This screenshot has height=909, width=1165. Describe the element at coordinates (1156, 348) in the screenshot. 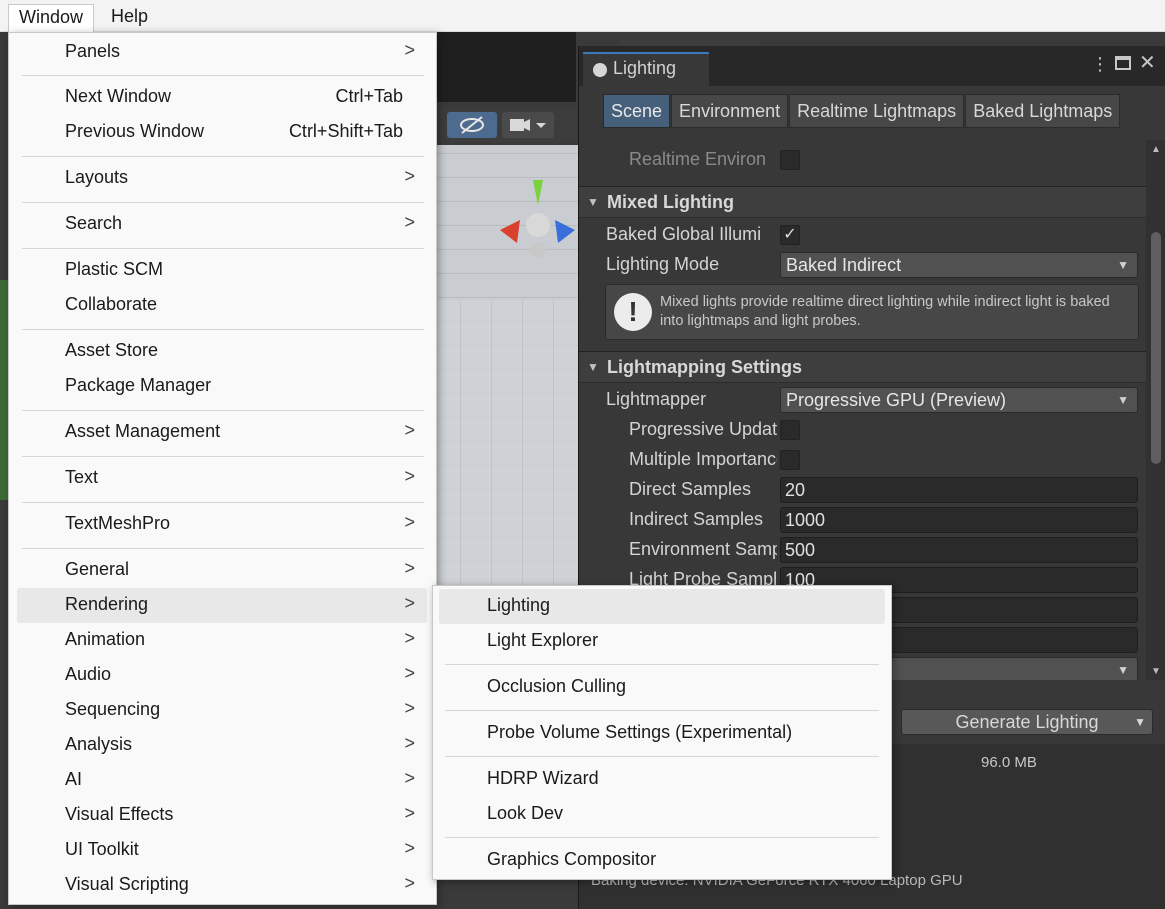

I see `scrollbar-thumb` at that location.